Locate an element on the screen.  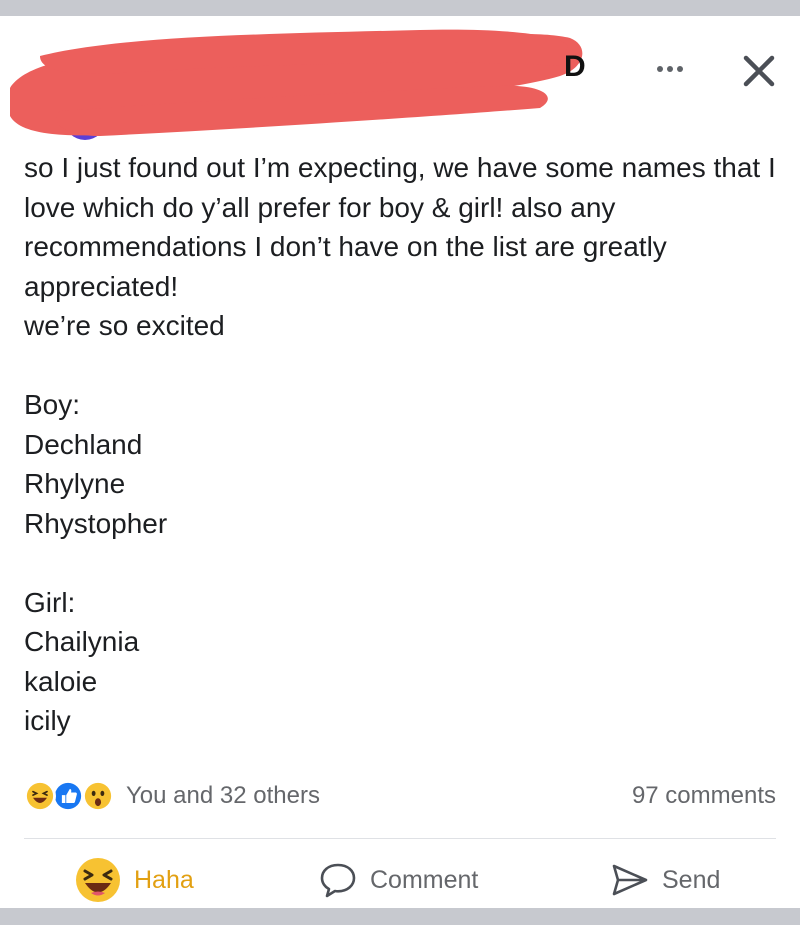
comments-count-link: 97 comments is located at coordinates (704, 796).